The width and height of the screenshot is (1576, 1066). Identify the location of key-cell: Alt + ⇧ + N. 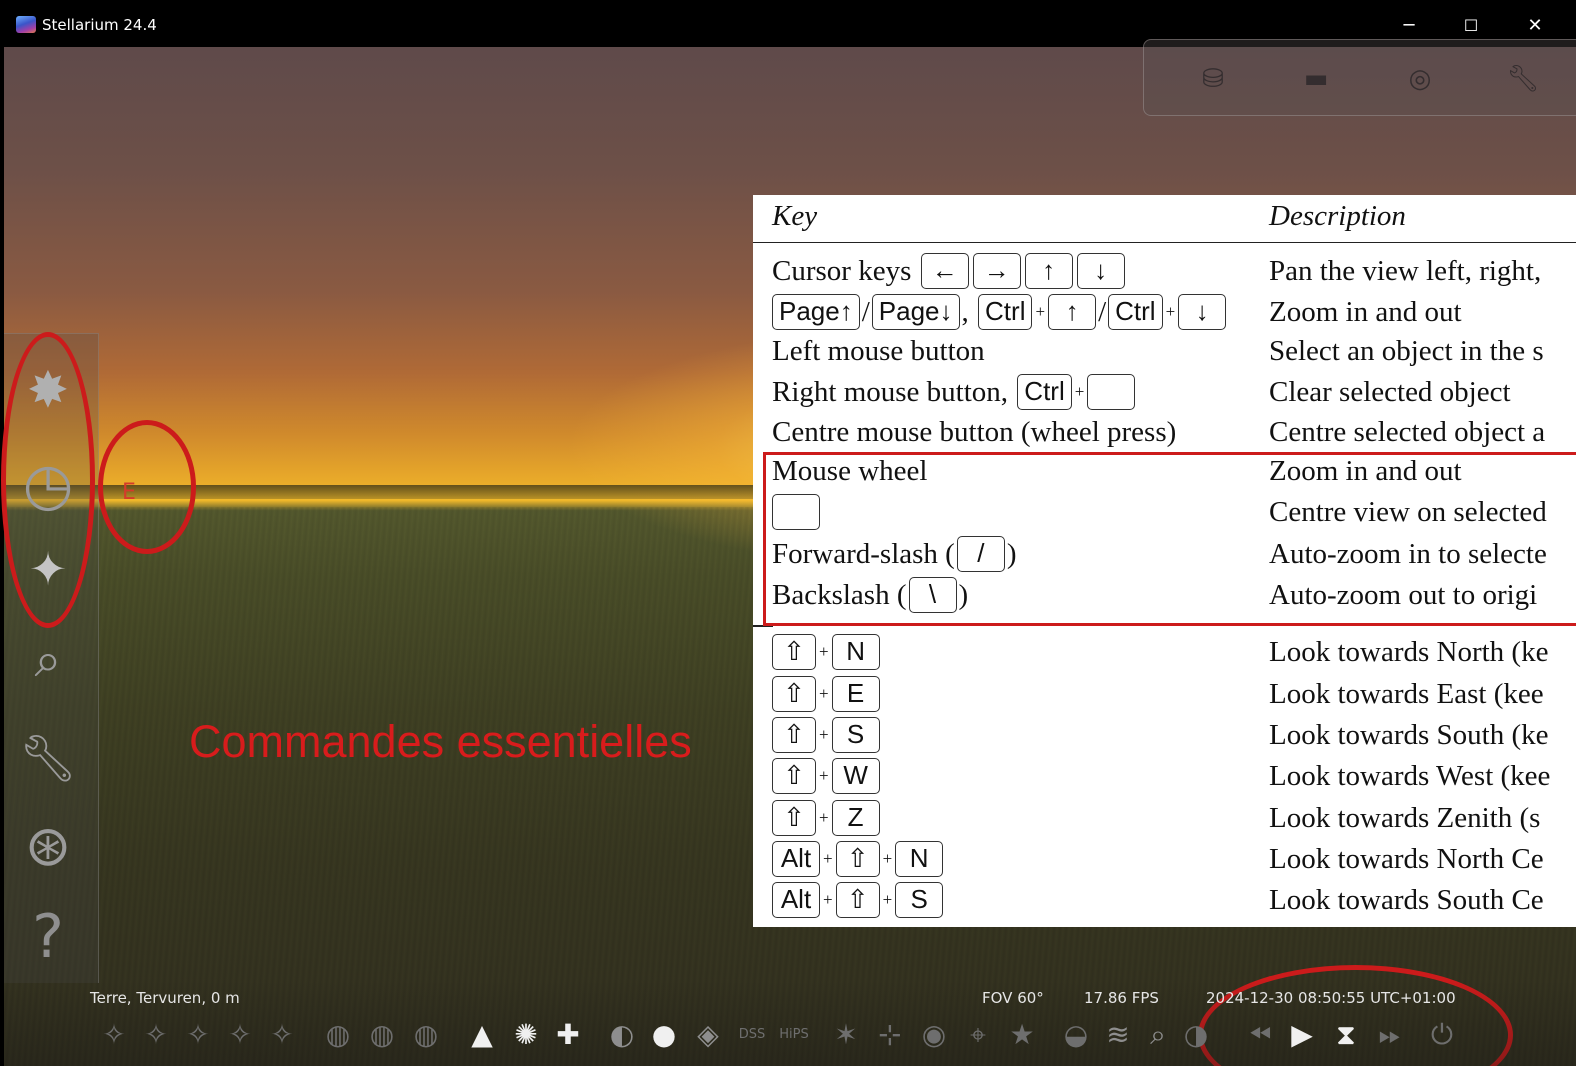
(858, 859).